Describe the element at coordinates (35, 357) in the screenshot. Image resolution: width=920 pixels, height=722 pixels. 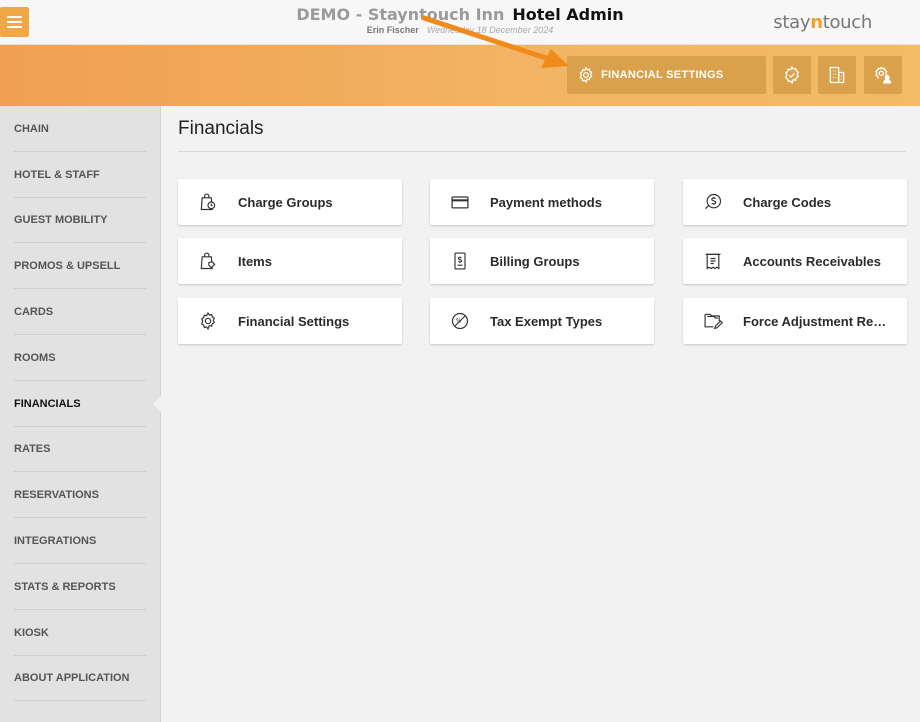
I see `sidebar-item-label: ROOMS` at that location.